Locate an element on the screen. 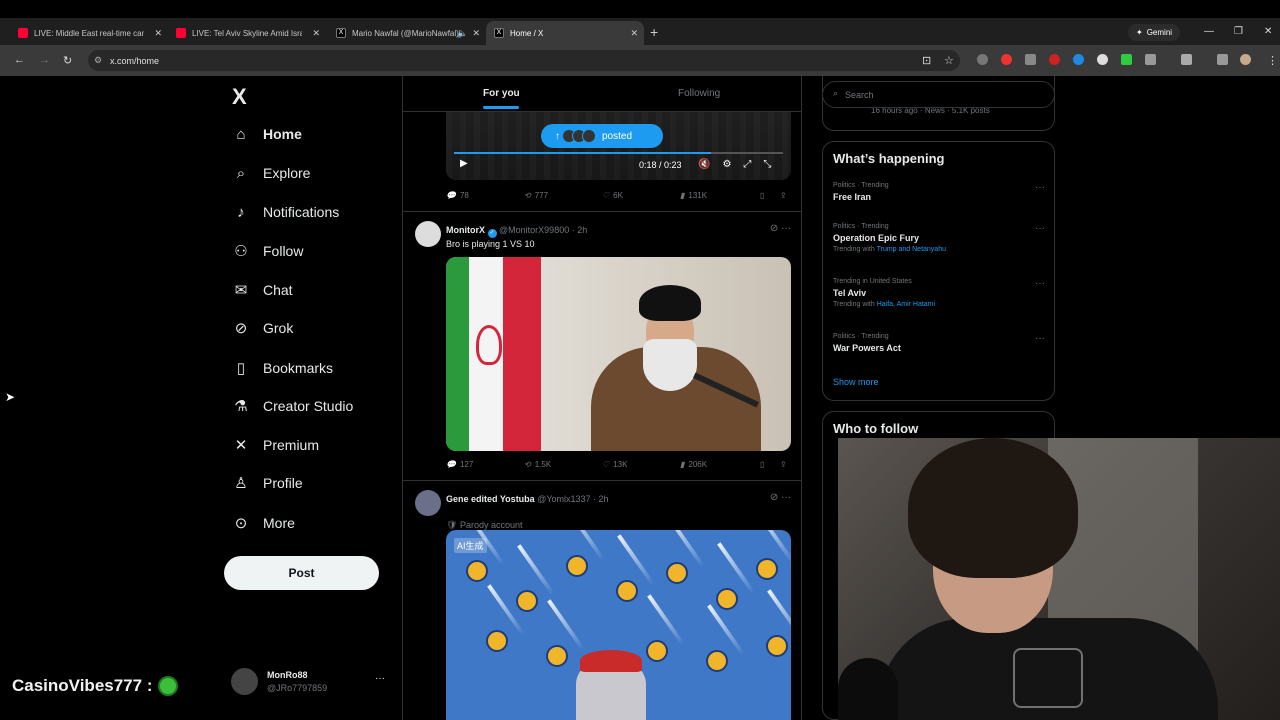 The height and width of the screenshot is (720, 1280). nav-follow: ⚇ Follow is located at coordinates (267, 251).